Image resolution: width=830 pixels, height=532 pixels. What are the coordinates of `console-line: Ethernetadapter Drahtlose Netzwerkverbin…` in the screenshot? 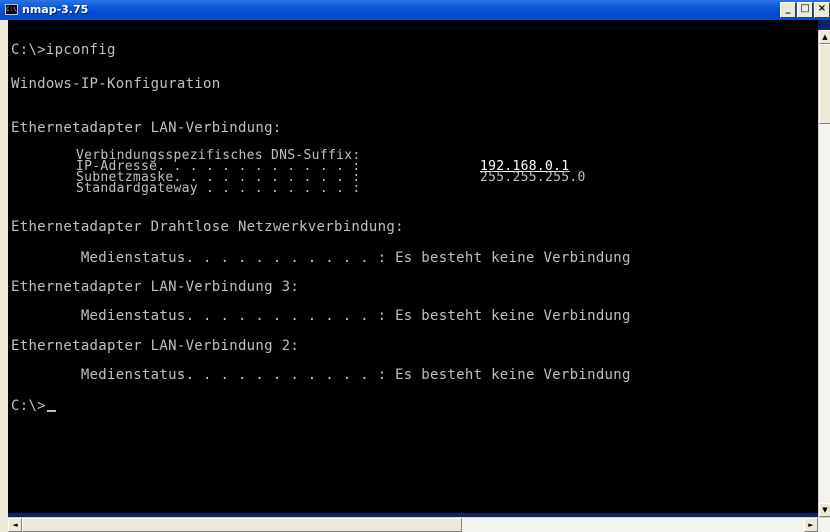 It's located at (207, 227).